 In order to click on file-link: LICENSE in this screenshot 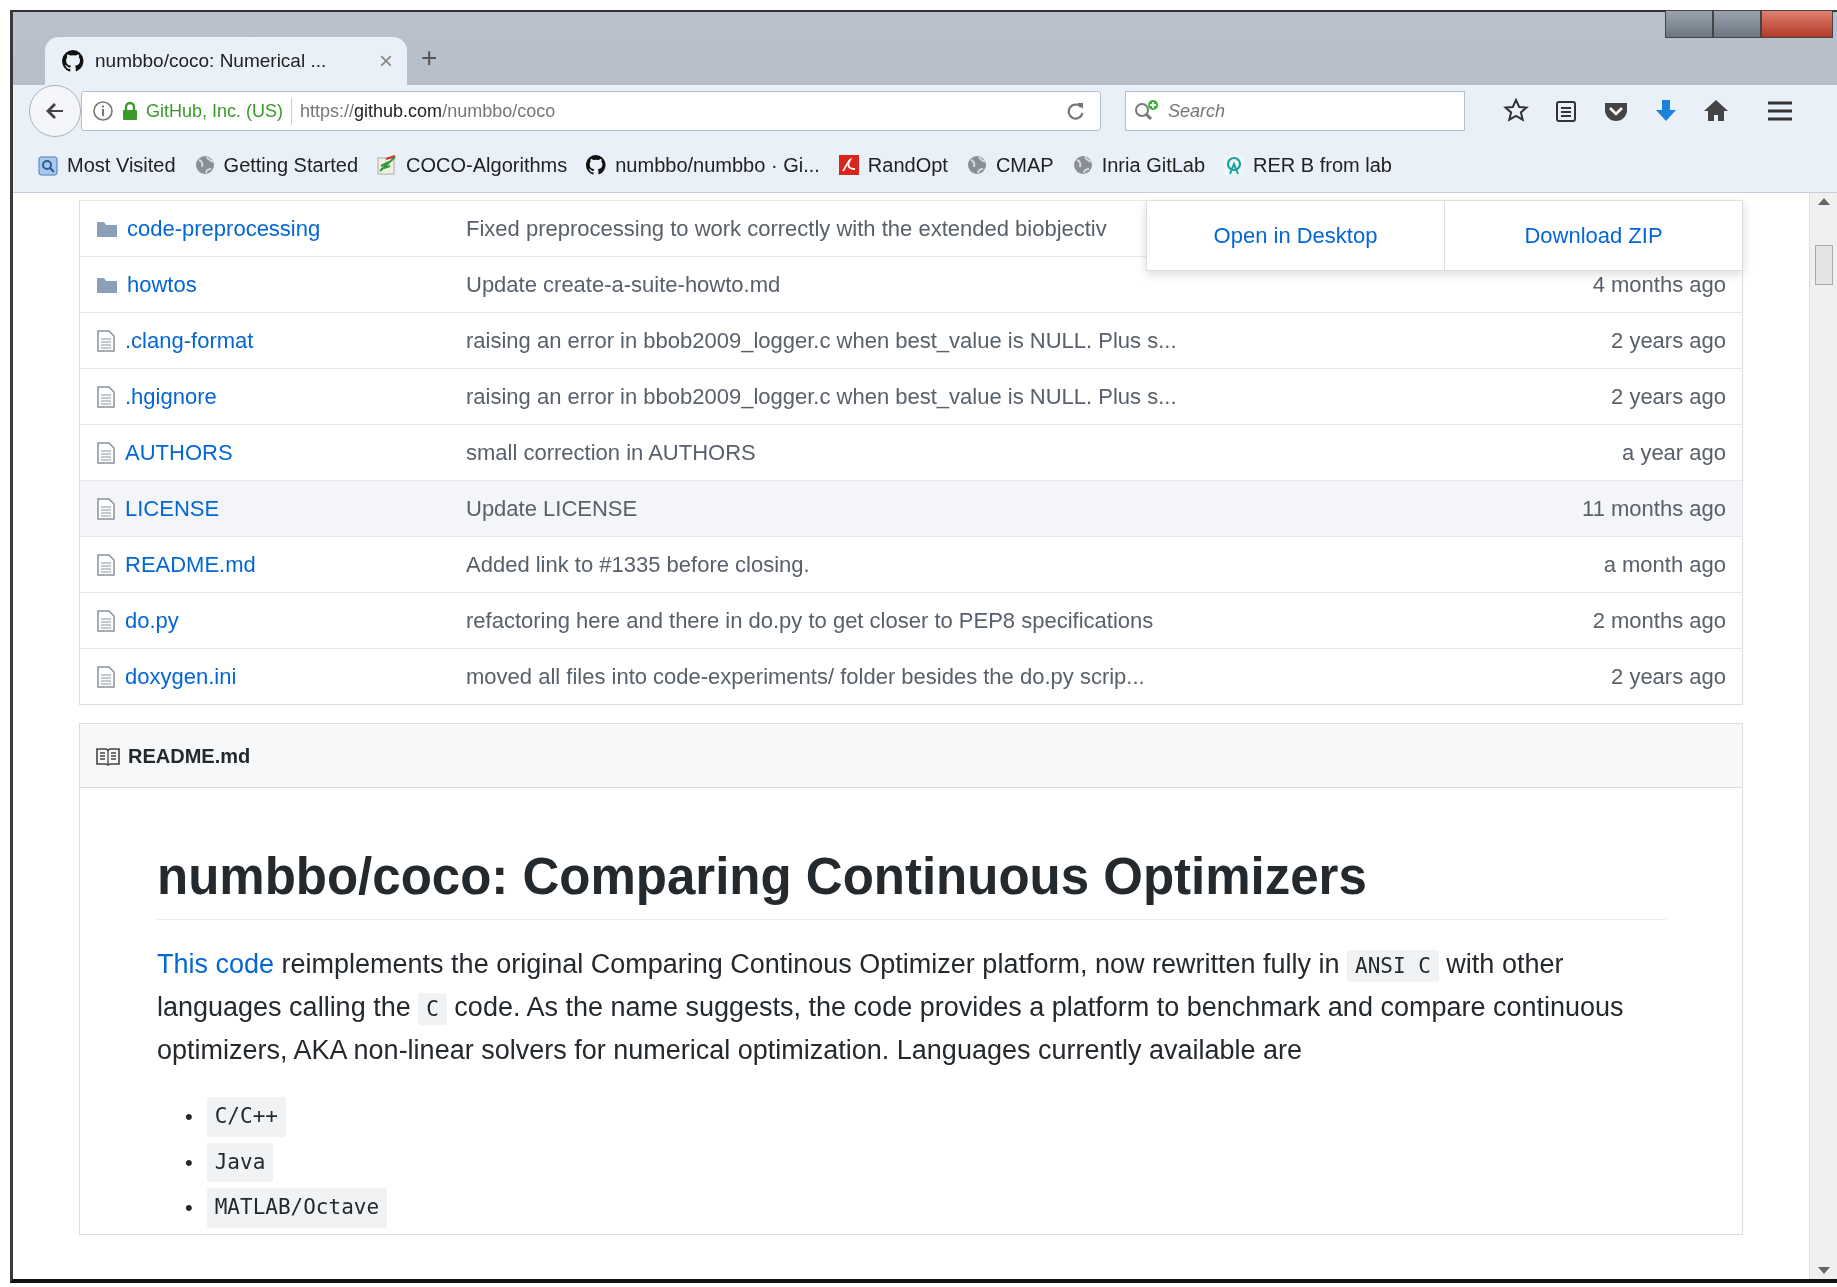, I will do `click(172, 508)`.